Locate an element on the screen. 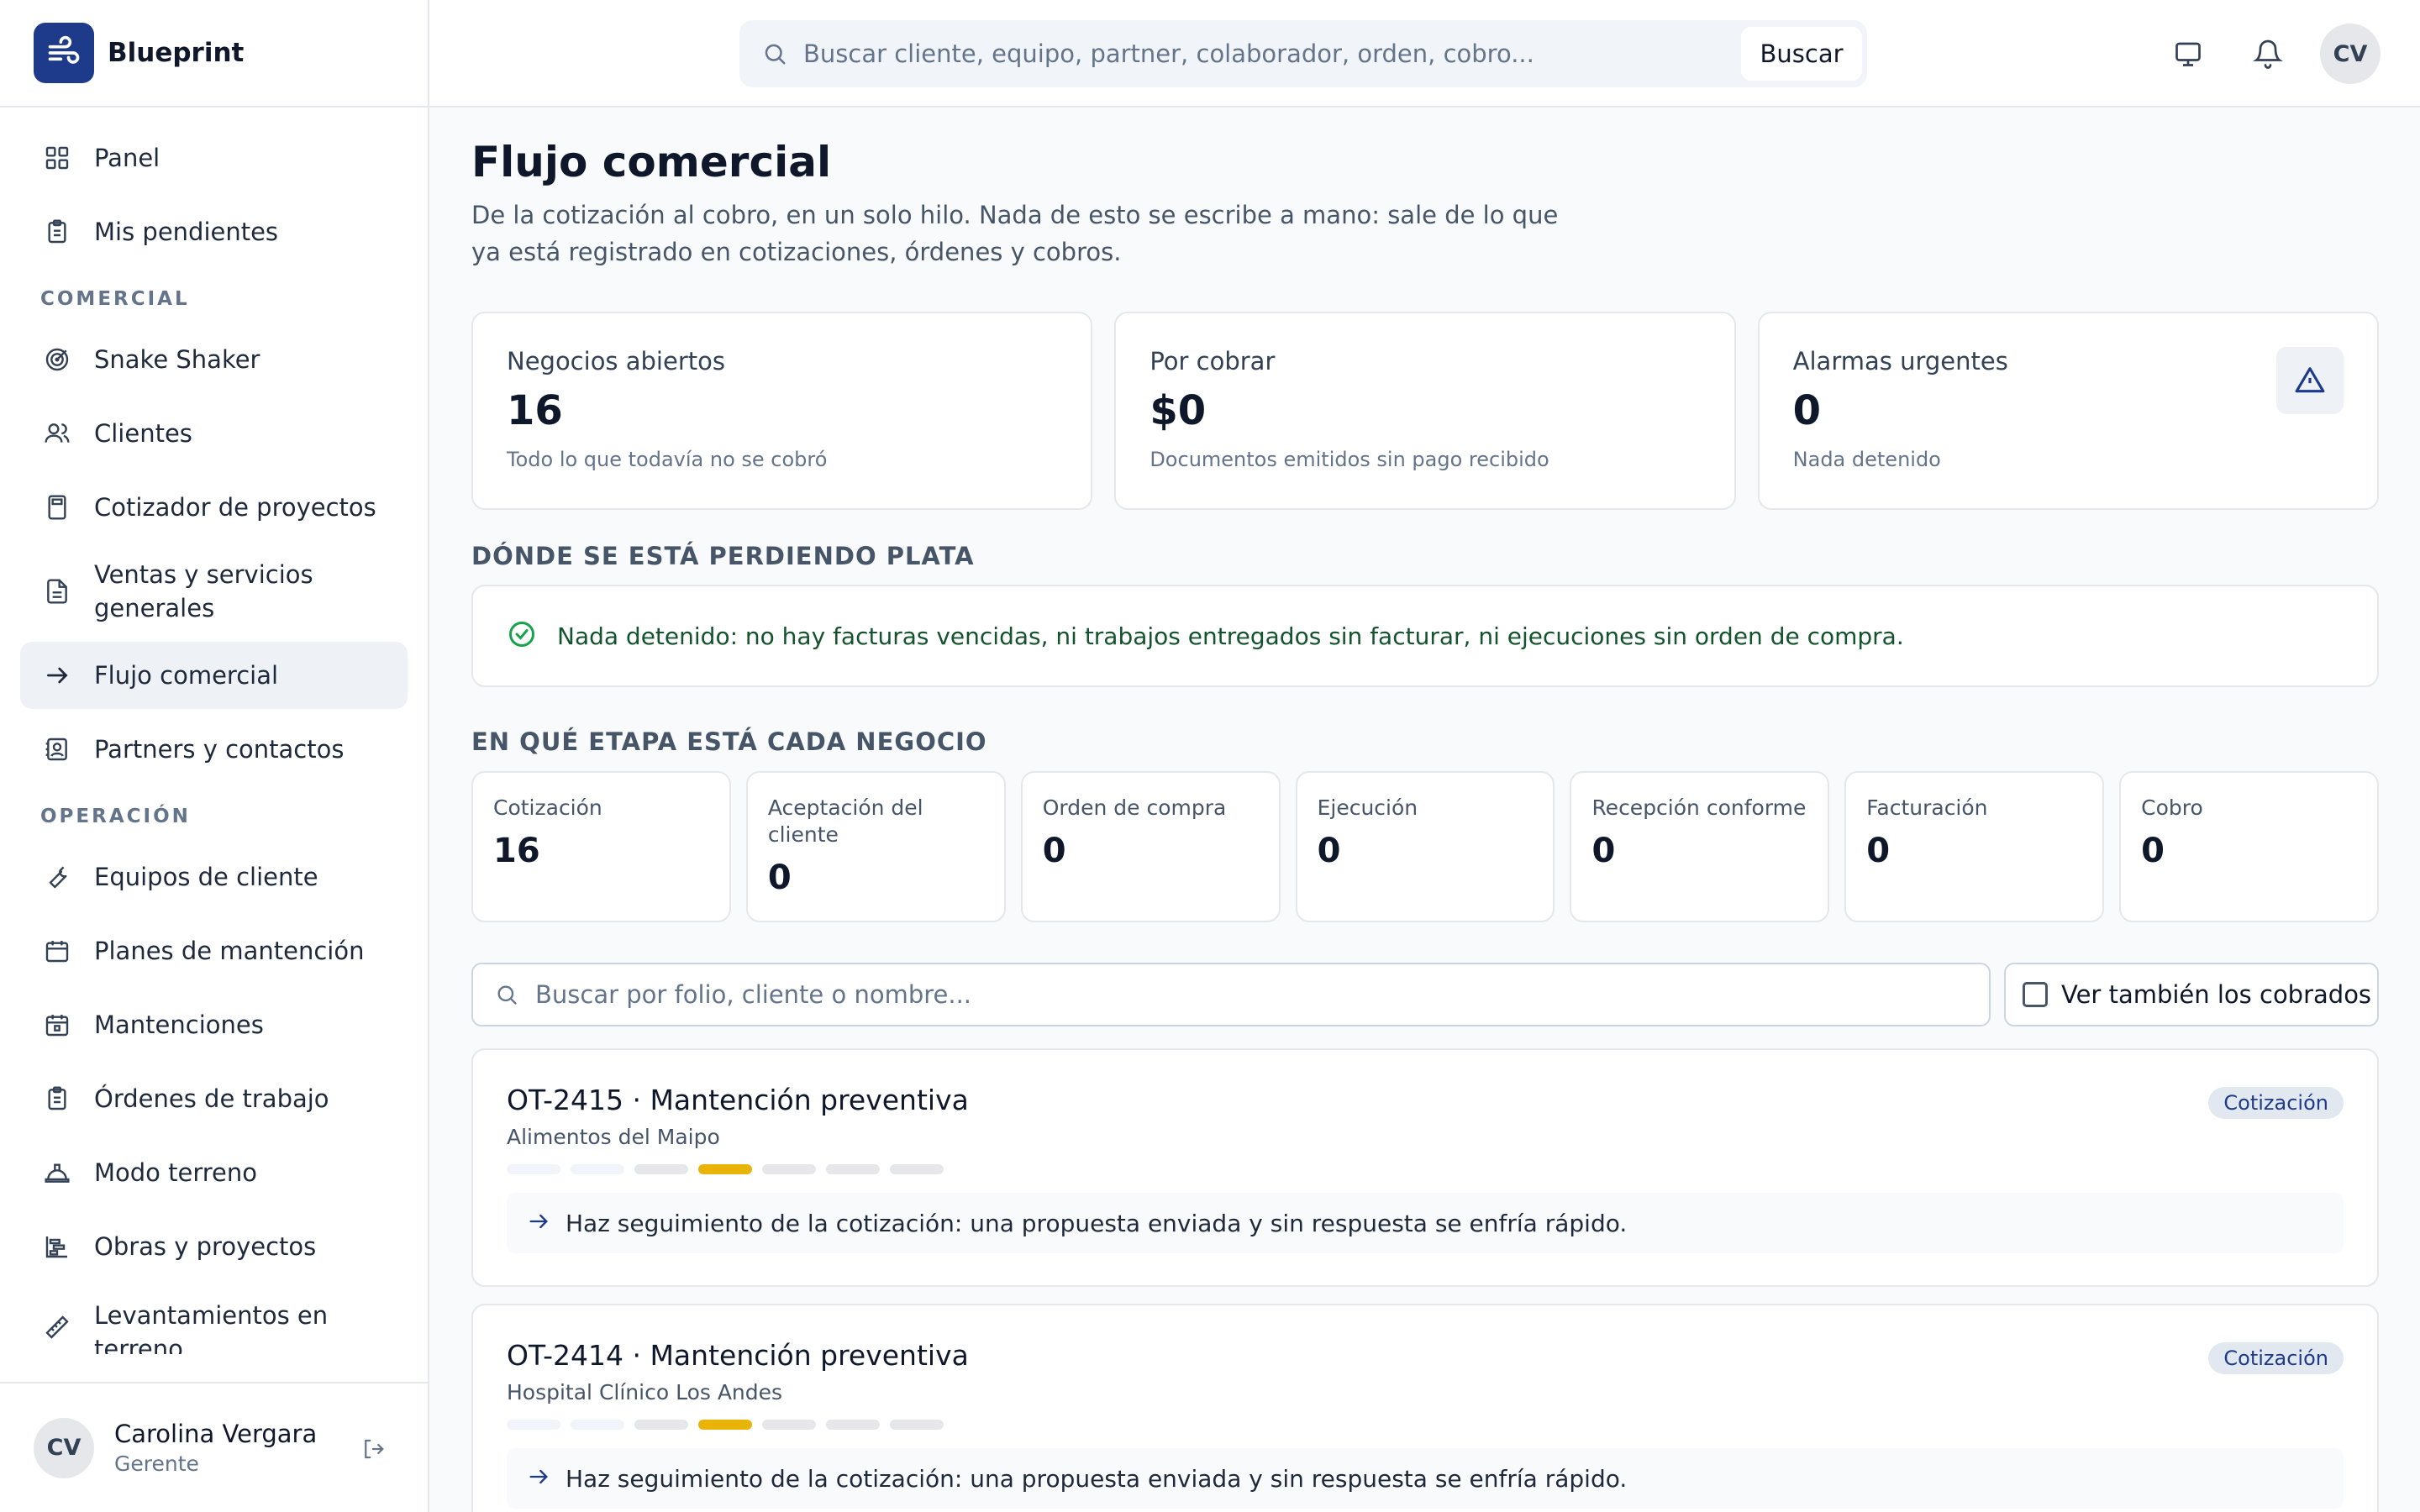 This screenshot has height=1512, width=2420. search-icon is located at coordinates (775, 54).